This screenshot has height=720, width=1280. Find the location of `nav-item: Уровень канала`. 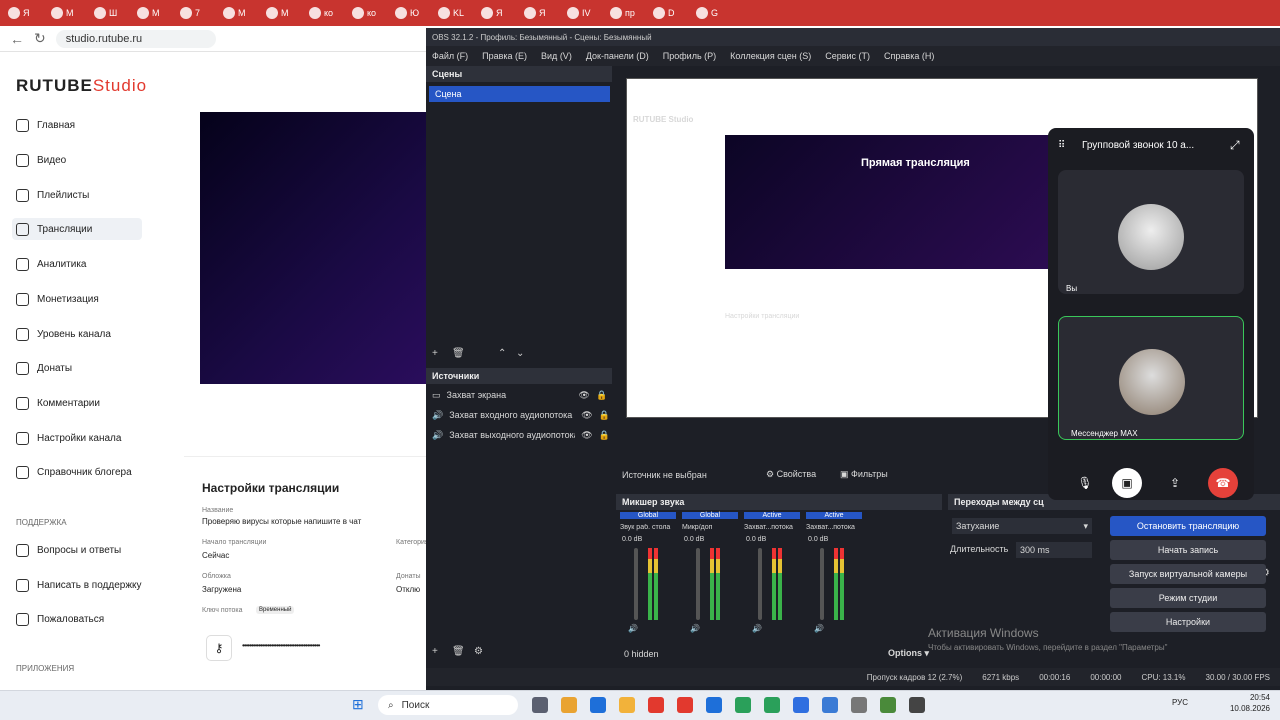

nav-item: Уровень канала is located at coordinates (81, 334).